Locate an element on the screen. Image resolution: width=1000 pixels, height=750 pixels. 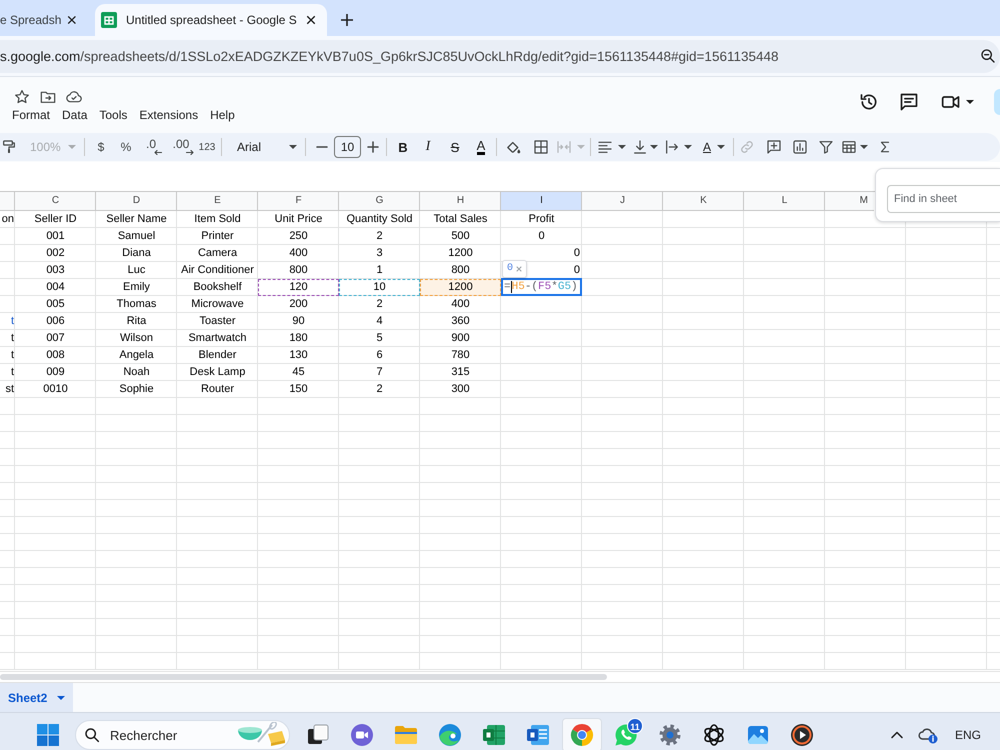
taskbar-button: 11 is located at coordinates (626, 734).